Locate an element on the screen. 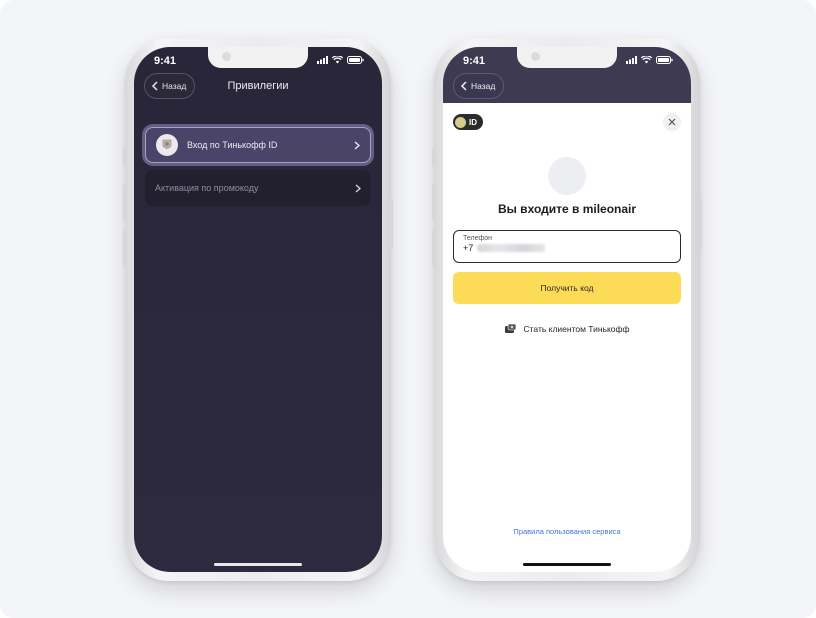  badge-label: ID is located at coordinates (473, 122).